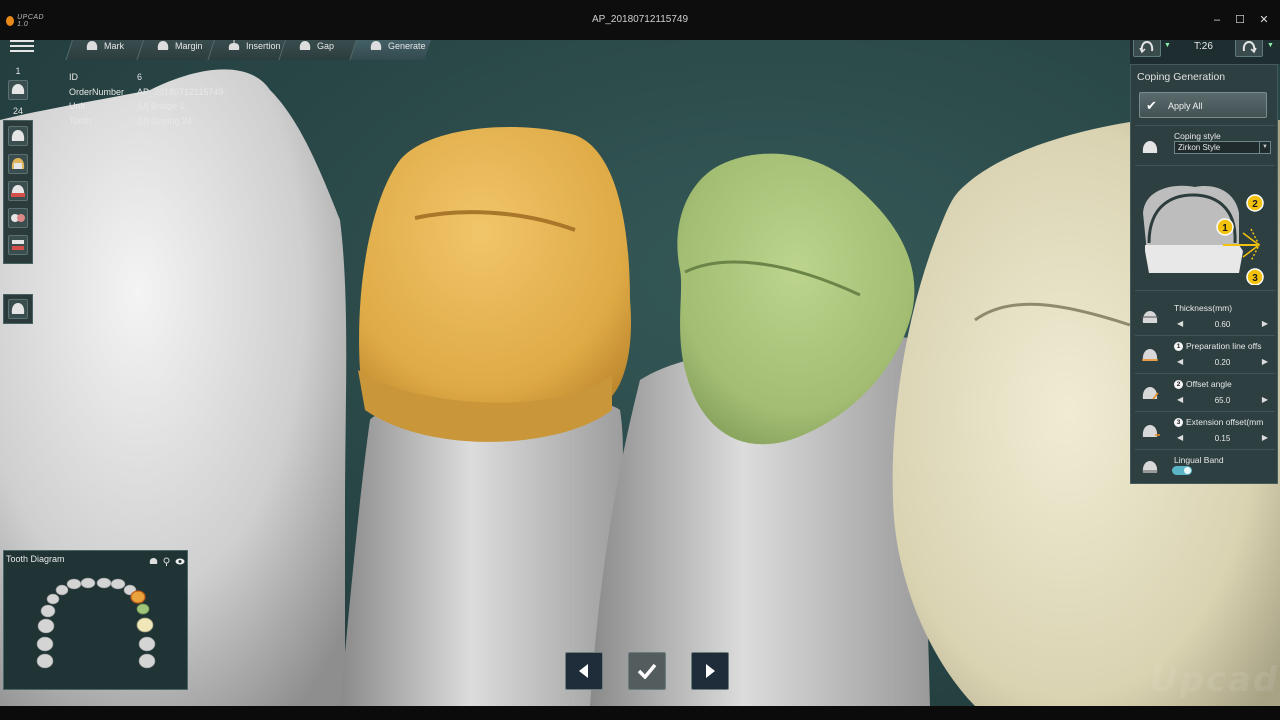 This screenshot has height=720, width=1280. I want to click on next-step-button, so click(710, 671).